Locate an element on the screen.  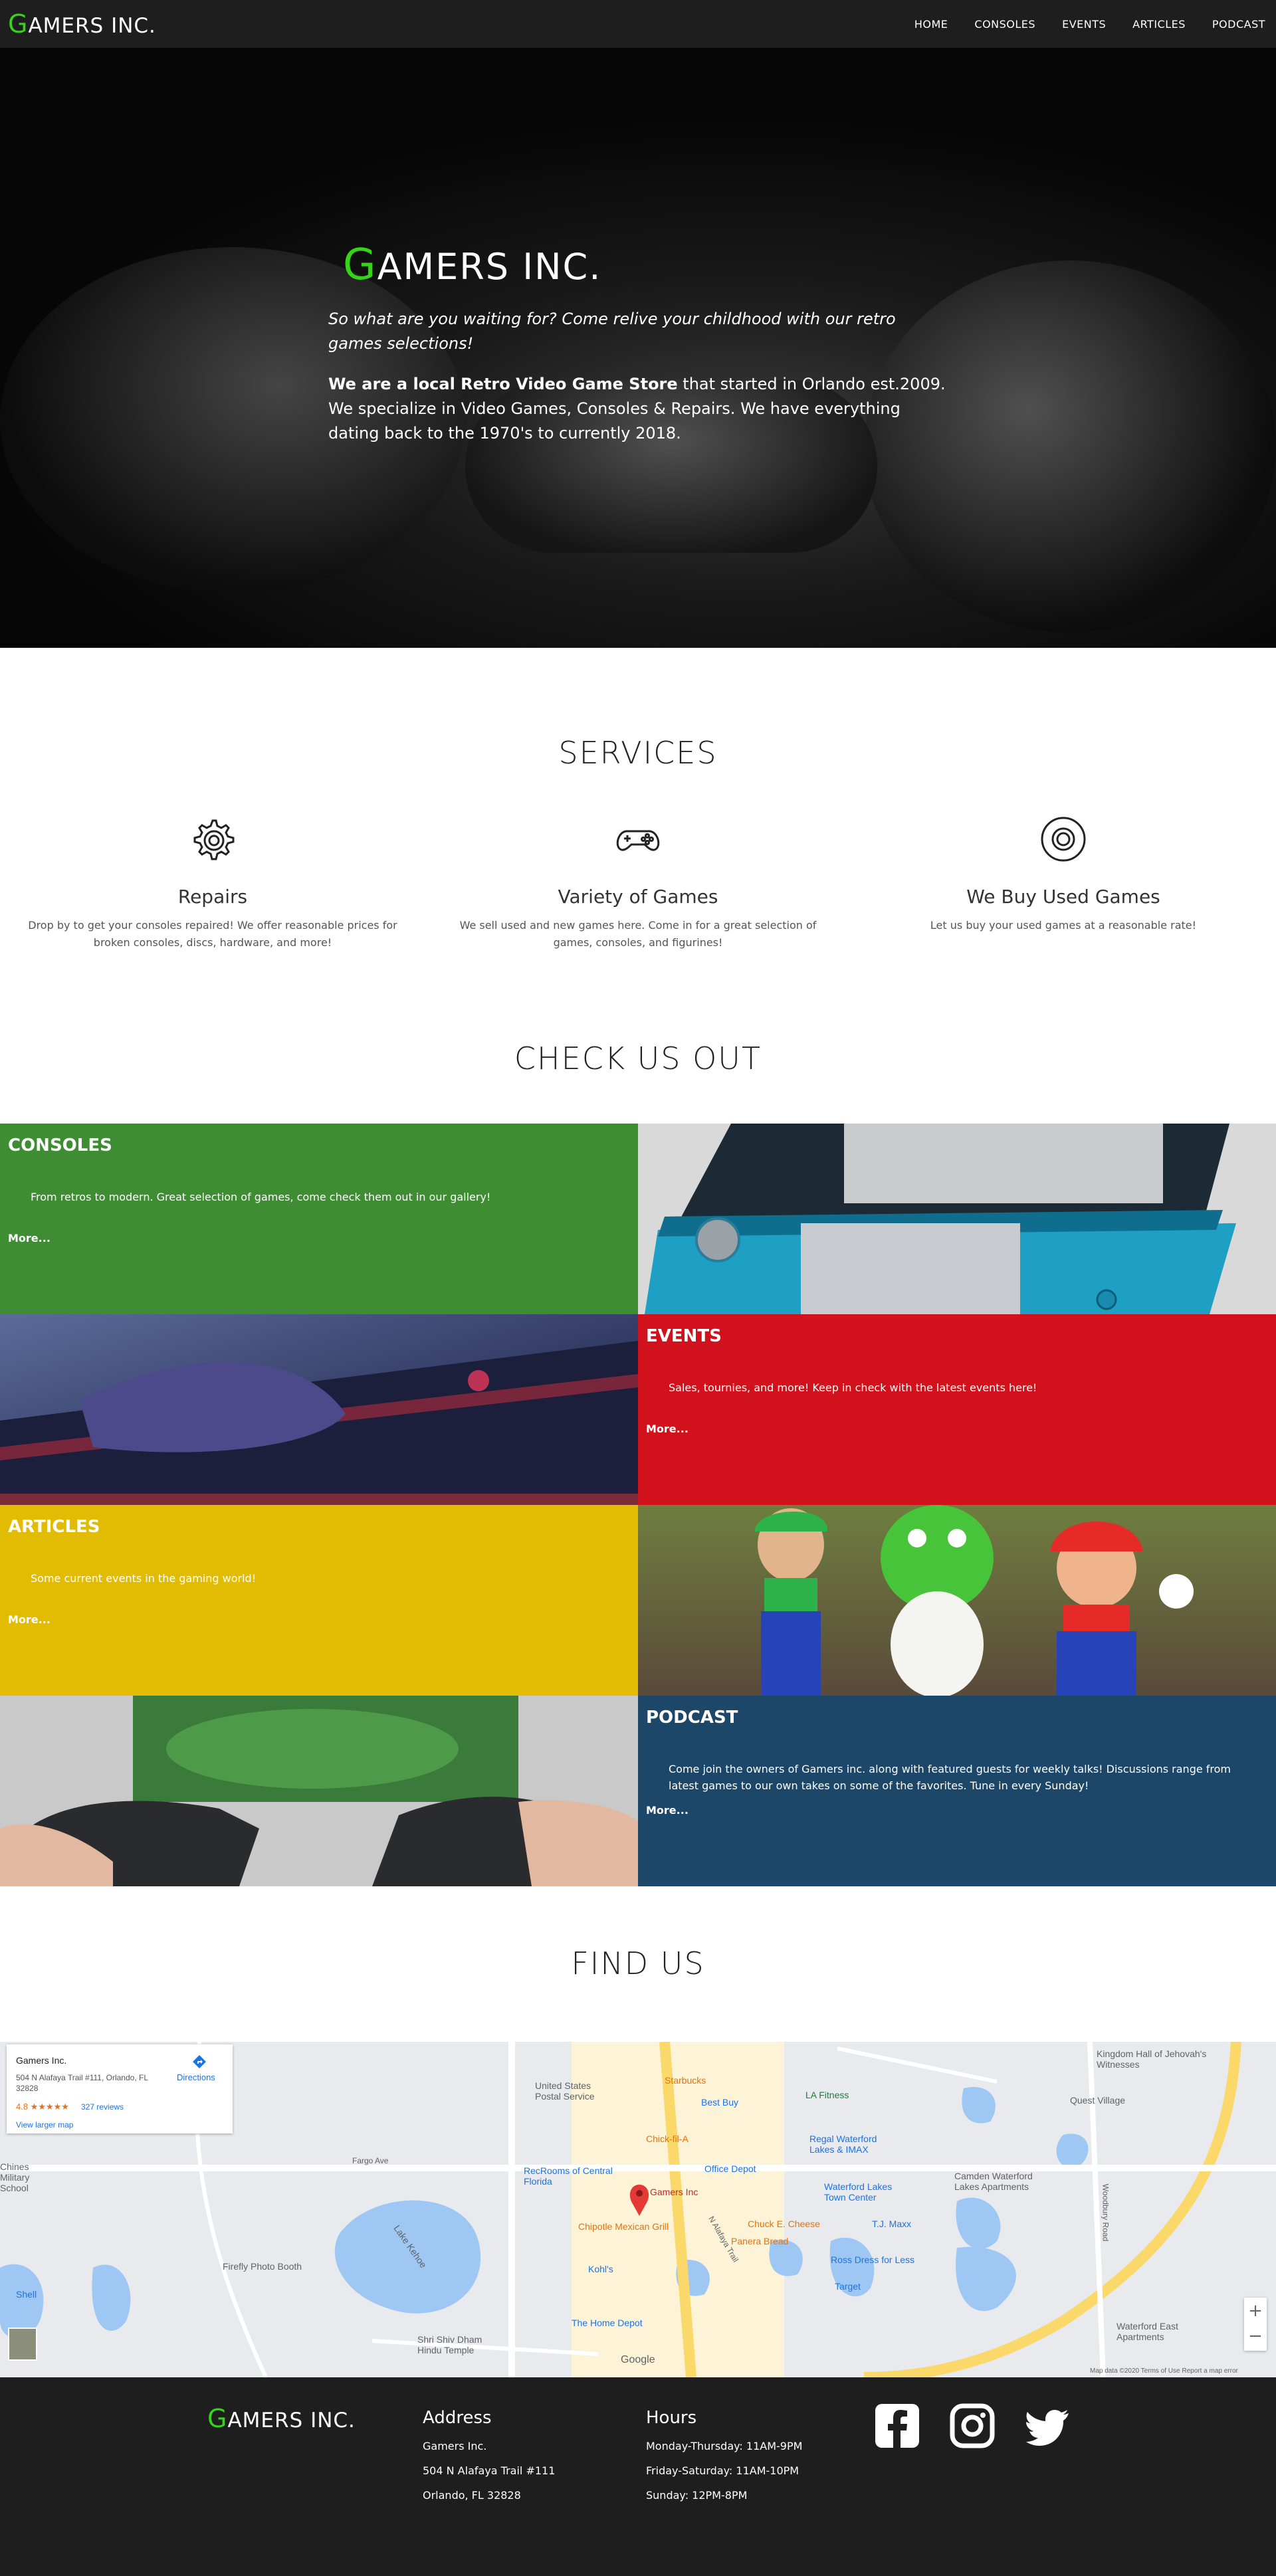
zoom-in-button: + is located at coordinates (1255, 2311).